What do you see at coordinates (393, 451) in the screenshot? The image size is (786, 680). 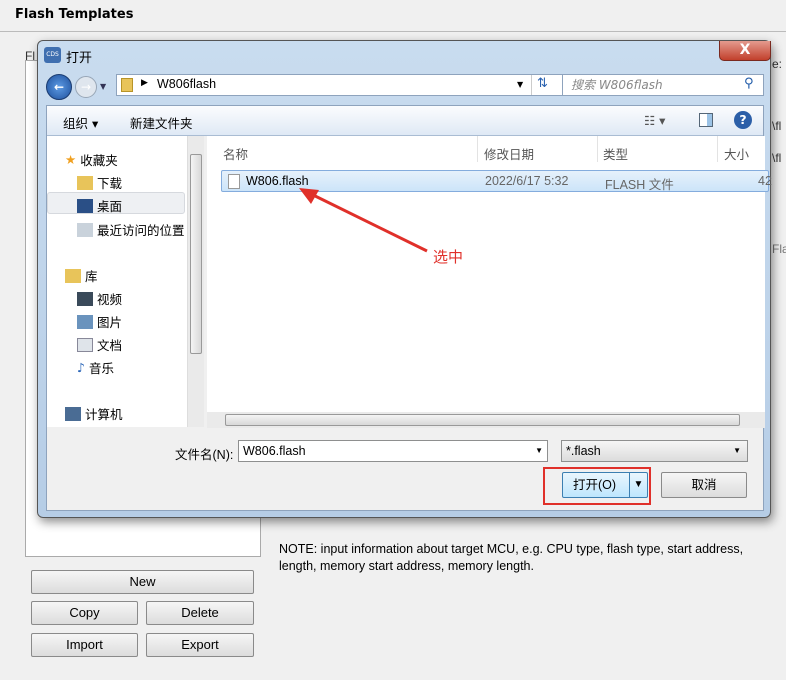 I see `filename-input: W806.flash ▼` at bounding box center [393, 451].